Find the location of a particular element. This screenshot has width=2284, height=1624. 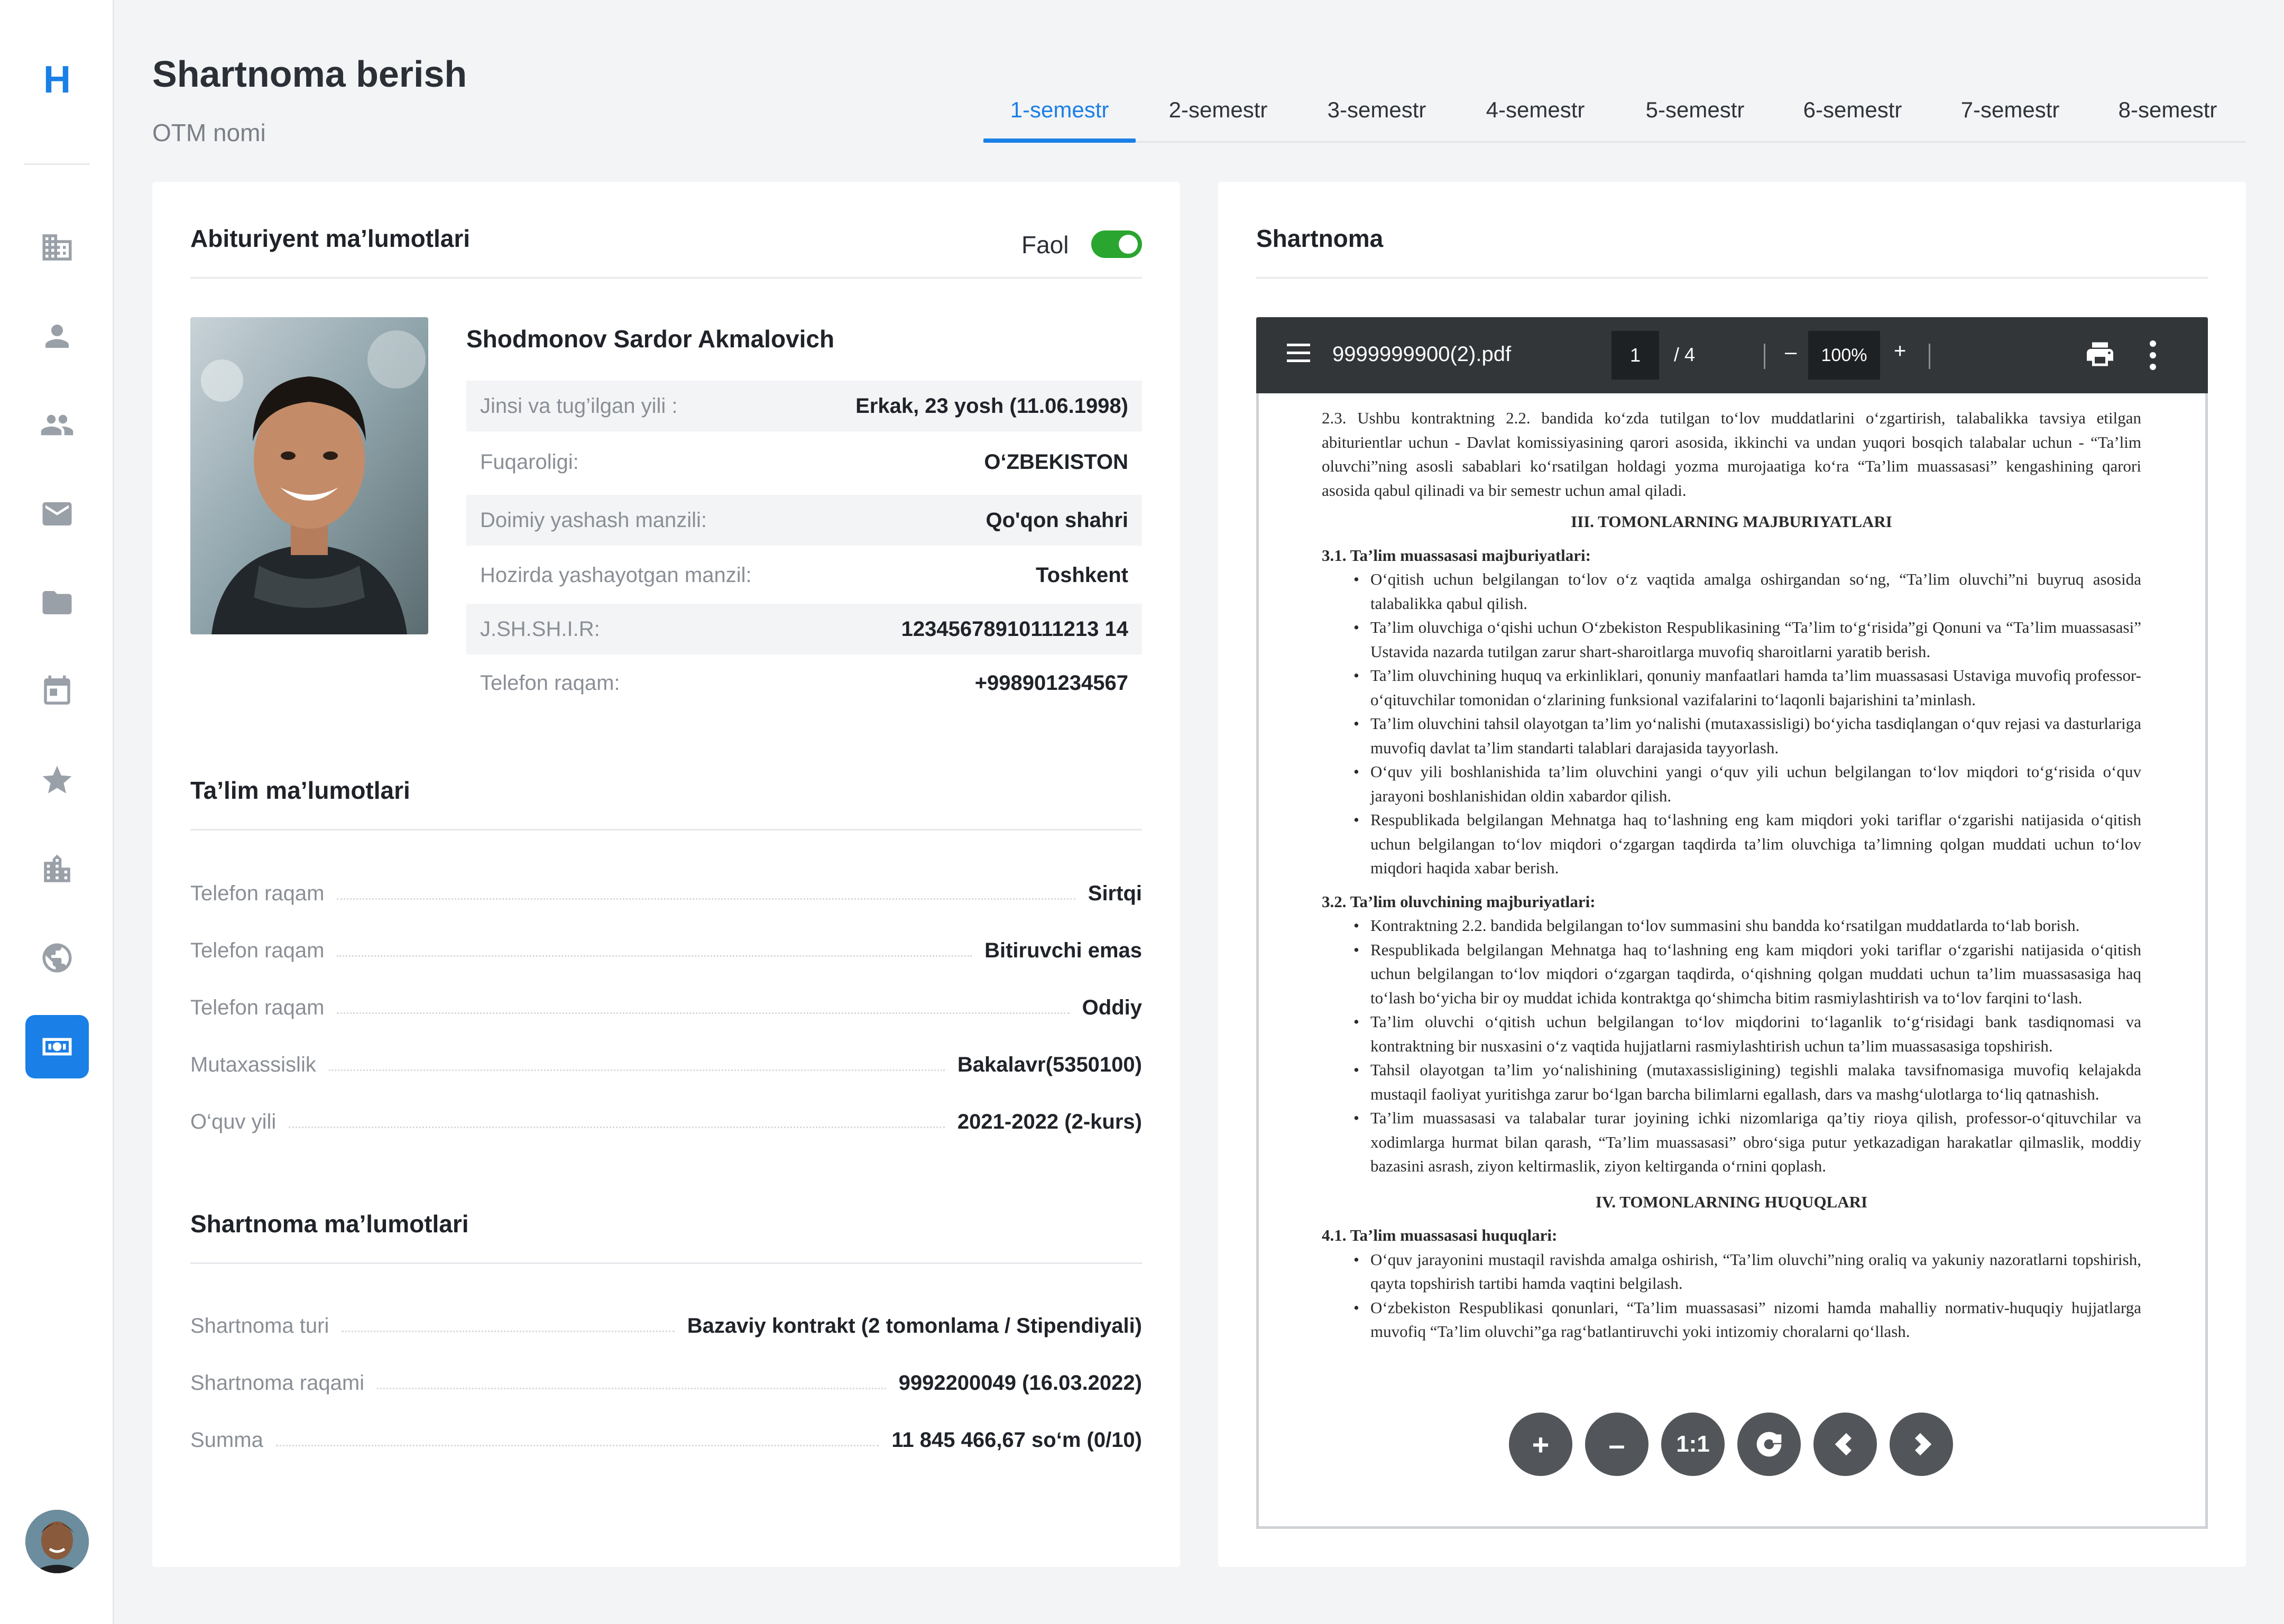

zoom-level-input: 100% is located at coordinates (1844, 356).